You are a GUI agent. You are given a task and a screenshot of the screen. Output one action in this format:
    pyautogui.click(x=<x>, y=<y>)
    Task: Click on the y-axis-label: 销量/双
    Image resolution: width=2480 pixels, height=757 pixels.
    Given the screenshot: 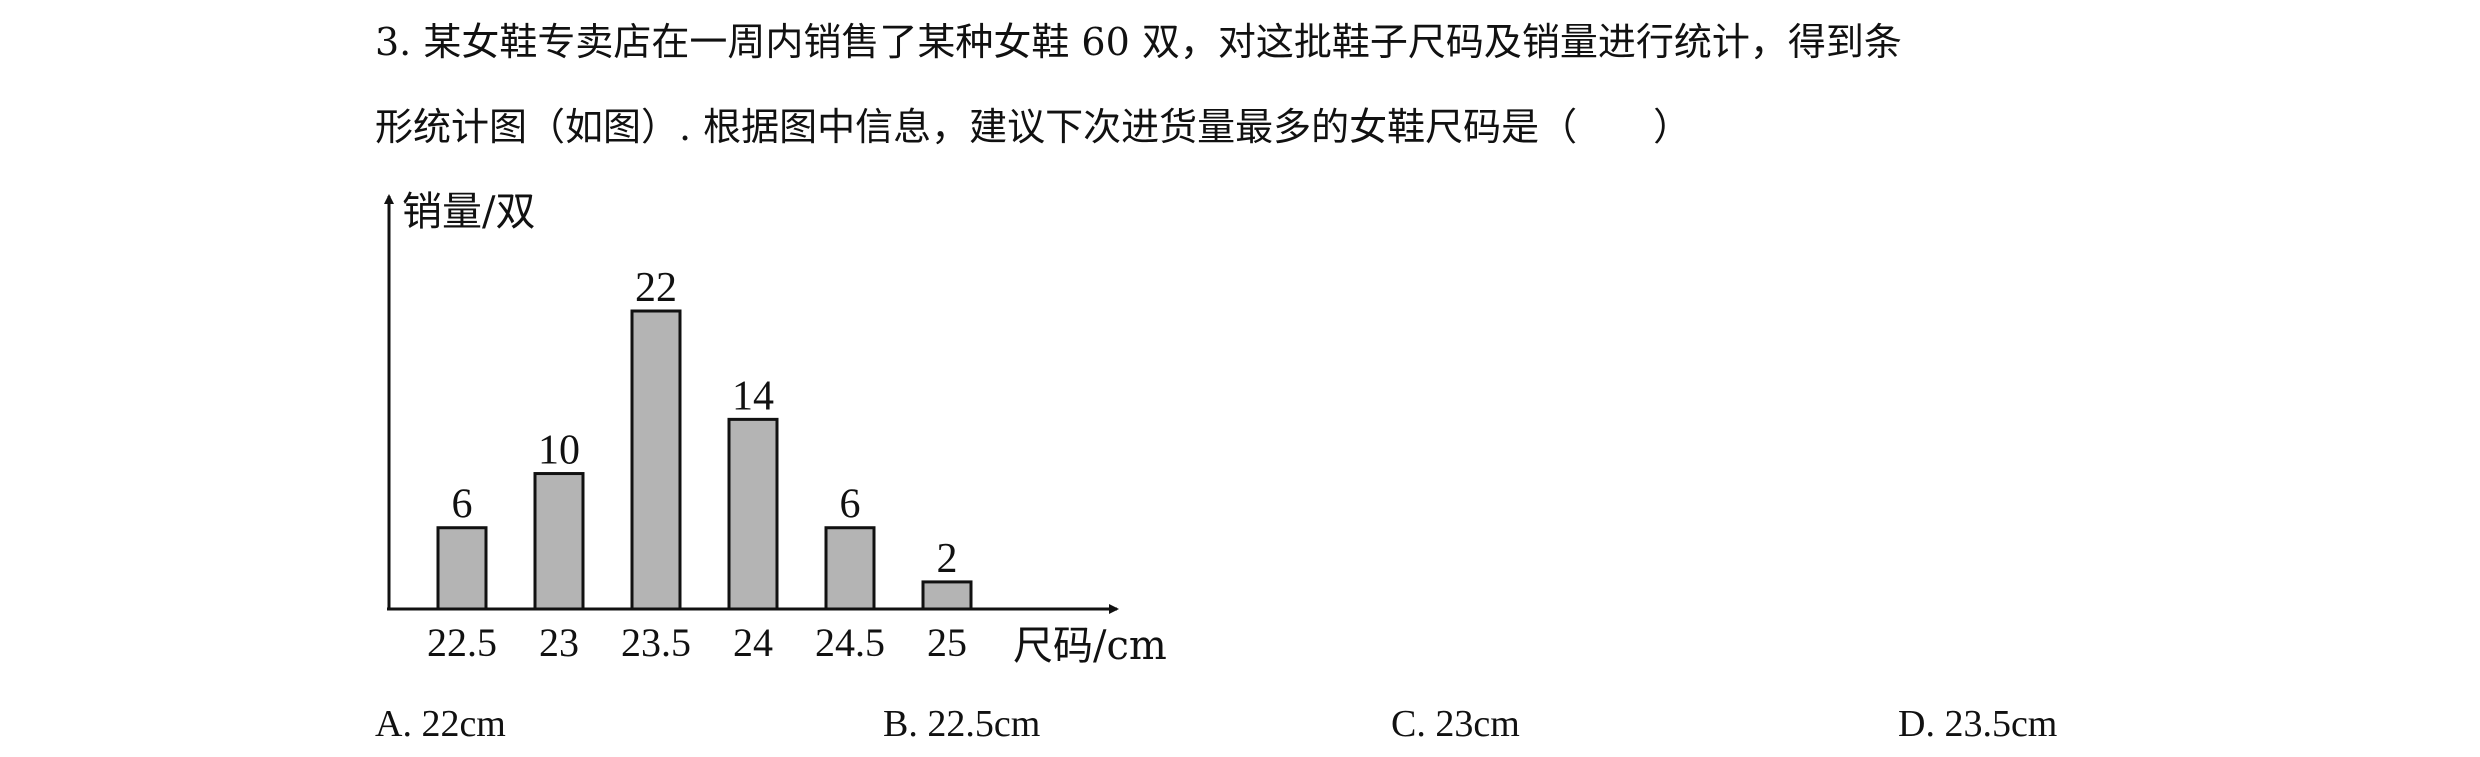 What is the action you would take?
    pyautogui.click(x=468, y=212)
    